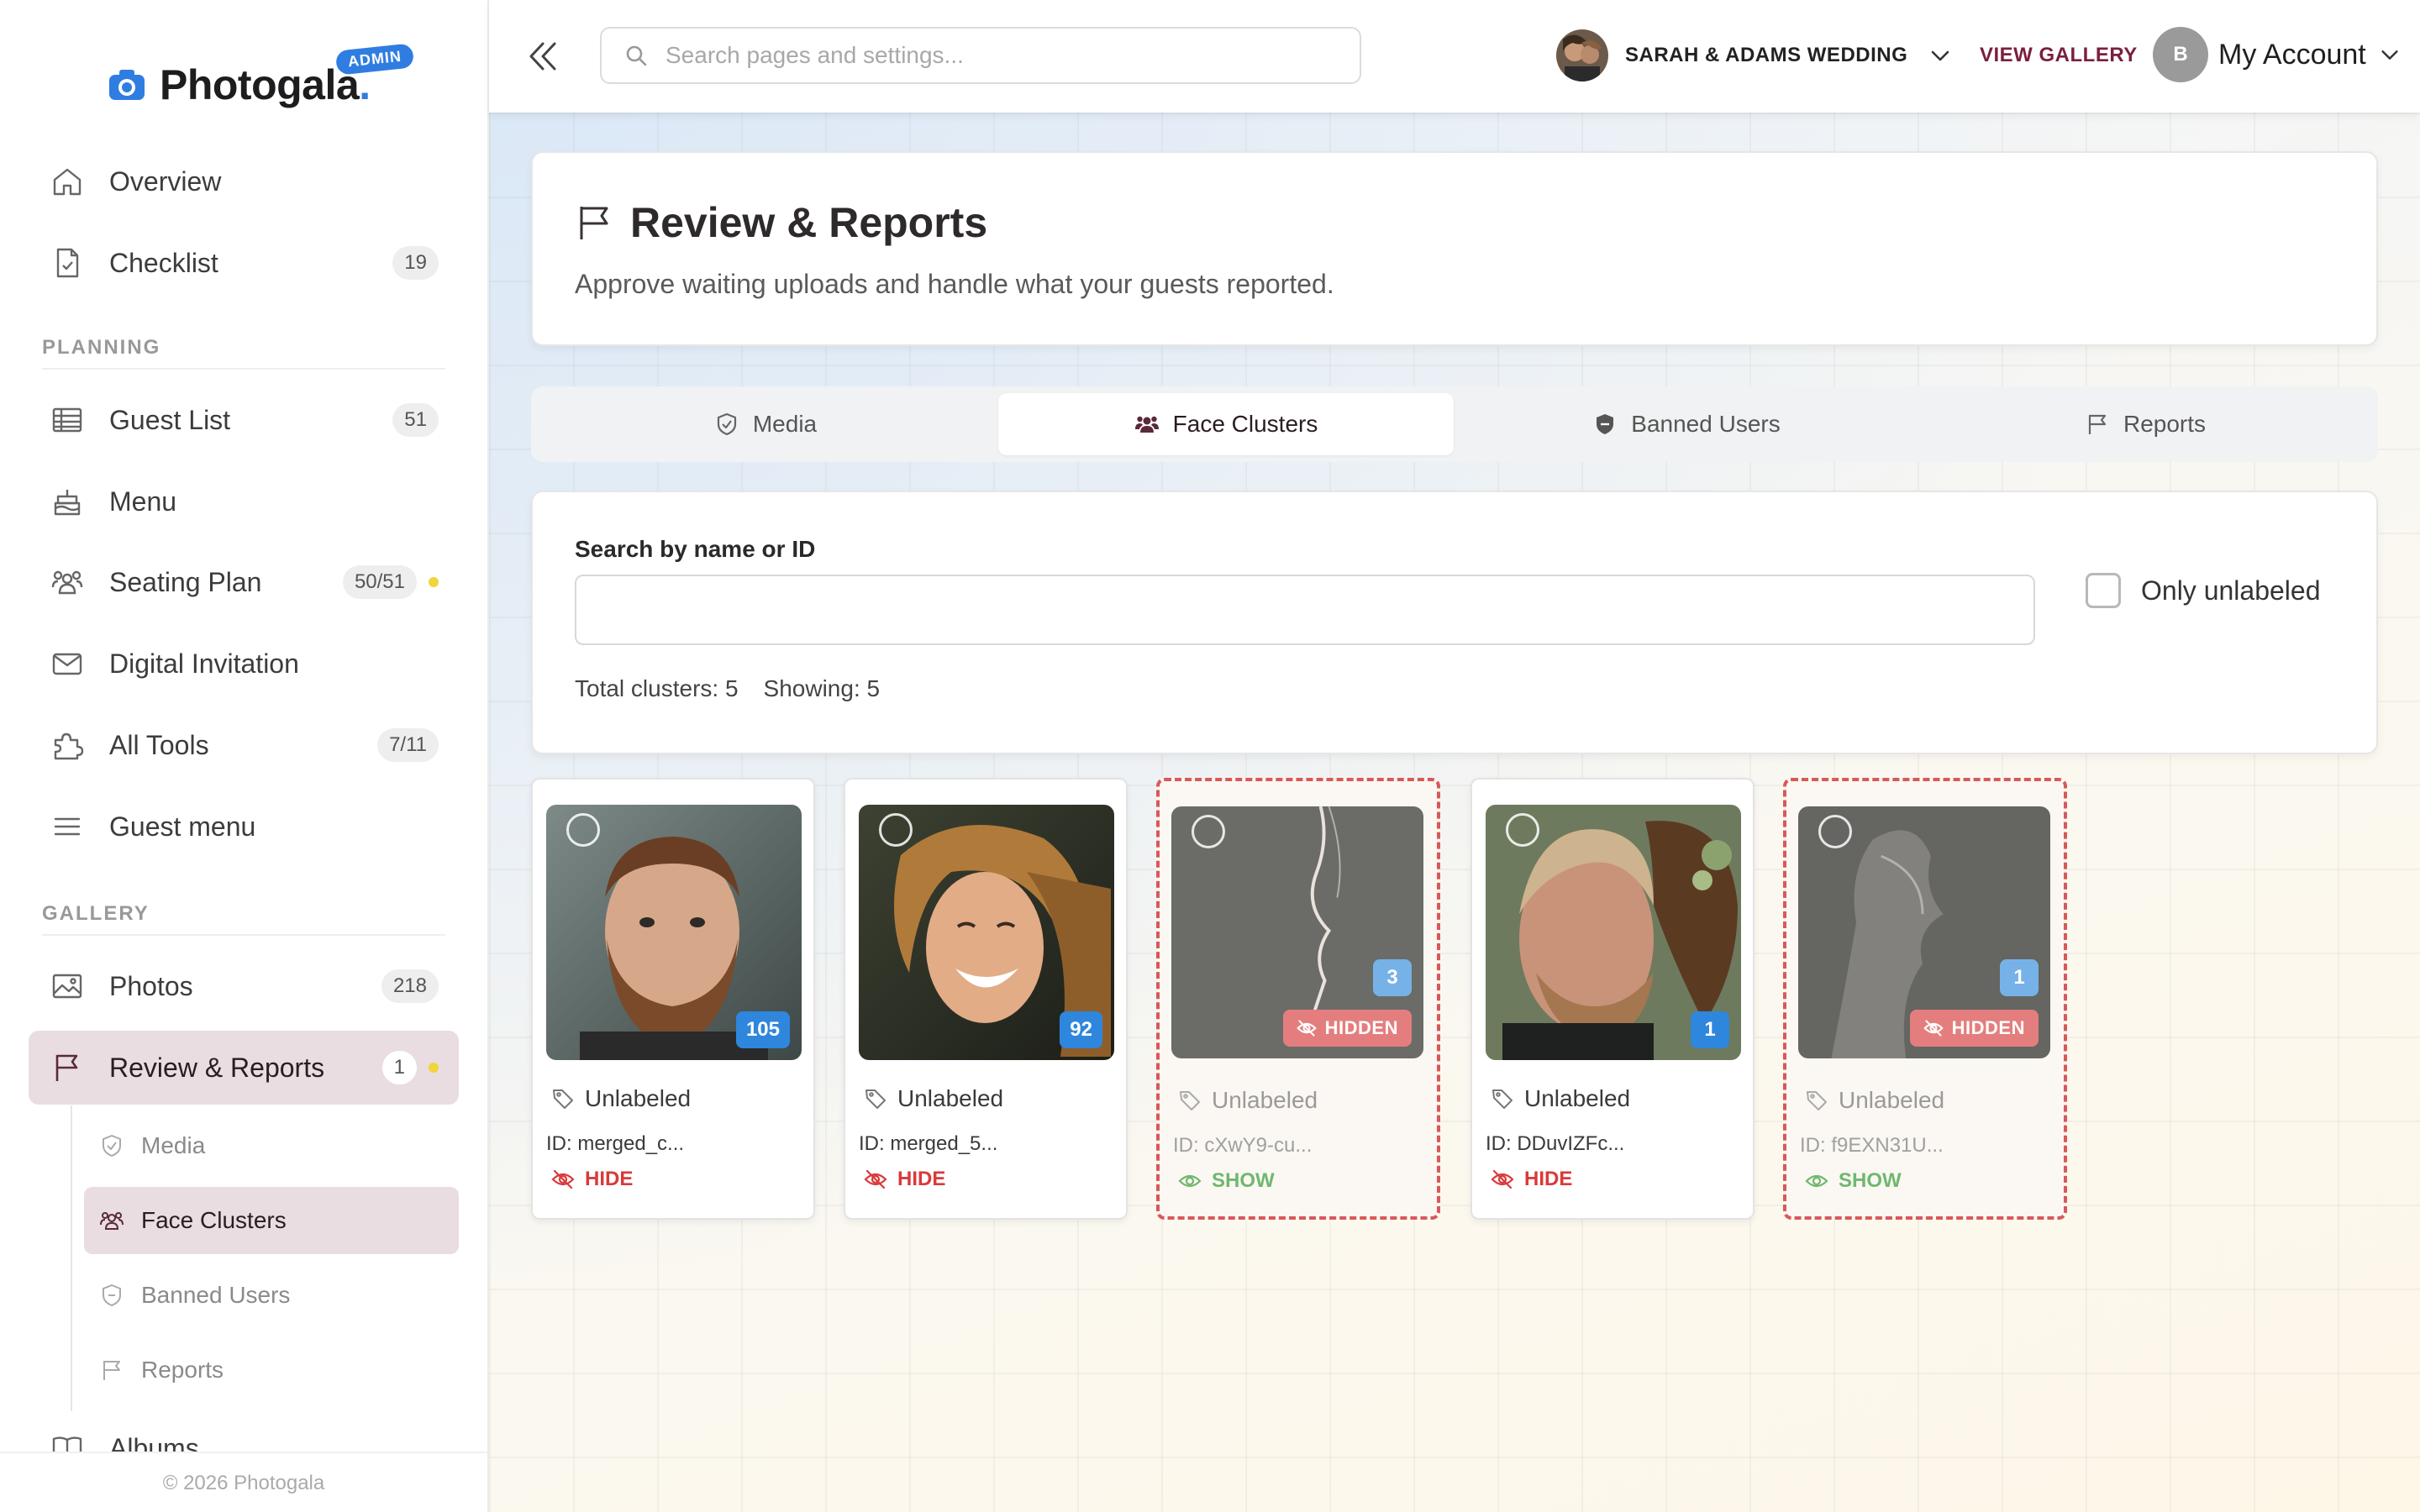 The height and width of the screenshot is (1512, 2420). I want to click on mail-icon, so click(67, 664).